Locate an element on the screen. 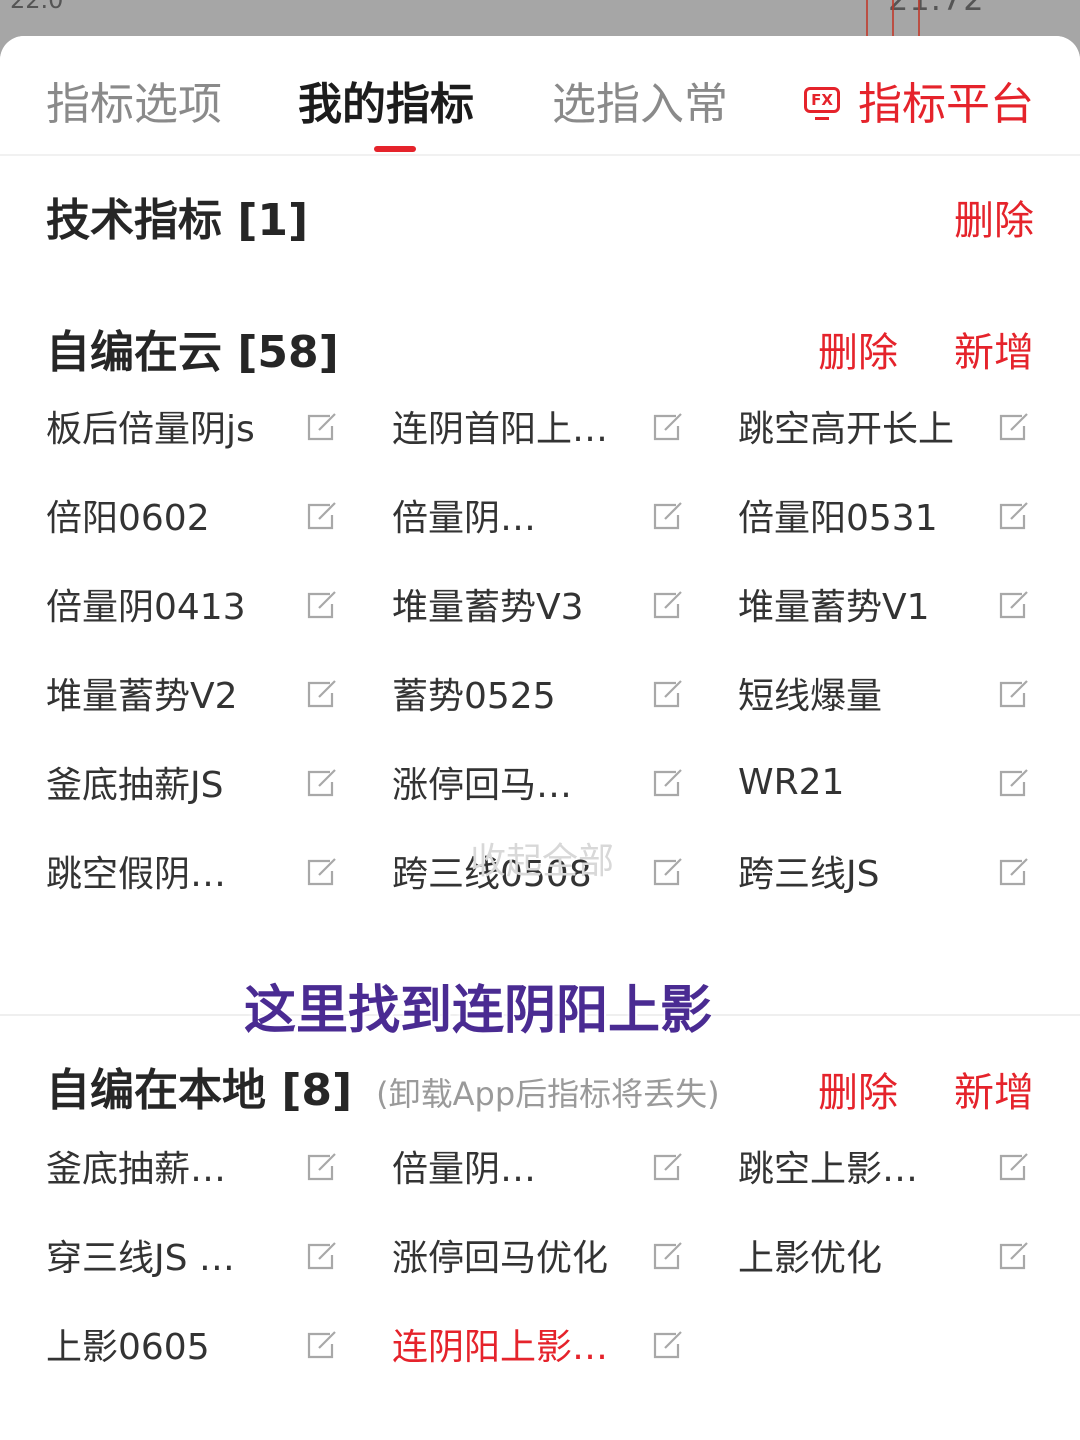 The image size is (1080, 1440). tab-select-indicators: 选指入常 is located at coordinates (640, 100).